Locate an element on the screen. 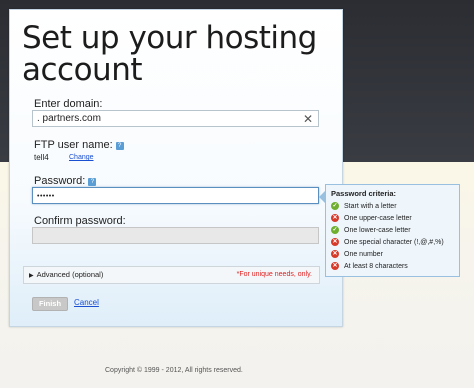 This screenshot has width=474, height=388. domain-label: Enter domain: is located at coordinates (68, 104).